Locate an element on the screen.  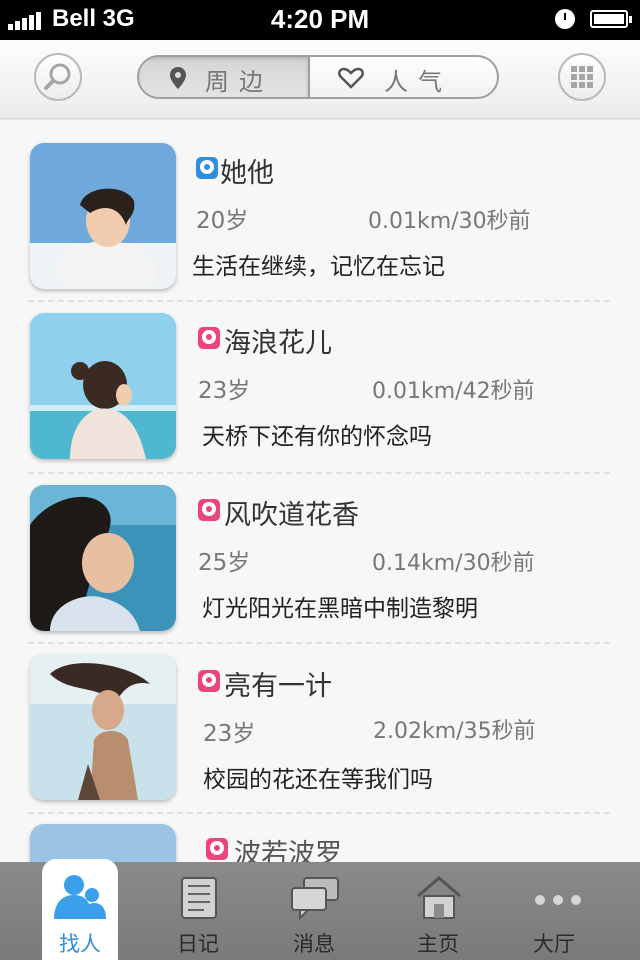
user-distance-time: 2.02km/35秒前 is located at coordinates (454, 731).